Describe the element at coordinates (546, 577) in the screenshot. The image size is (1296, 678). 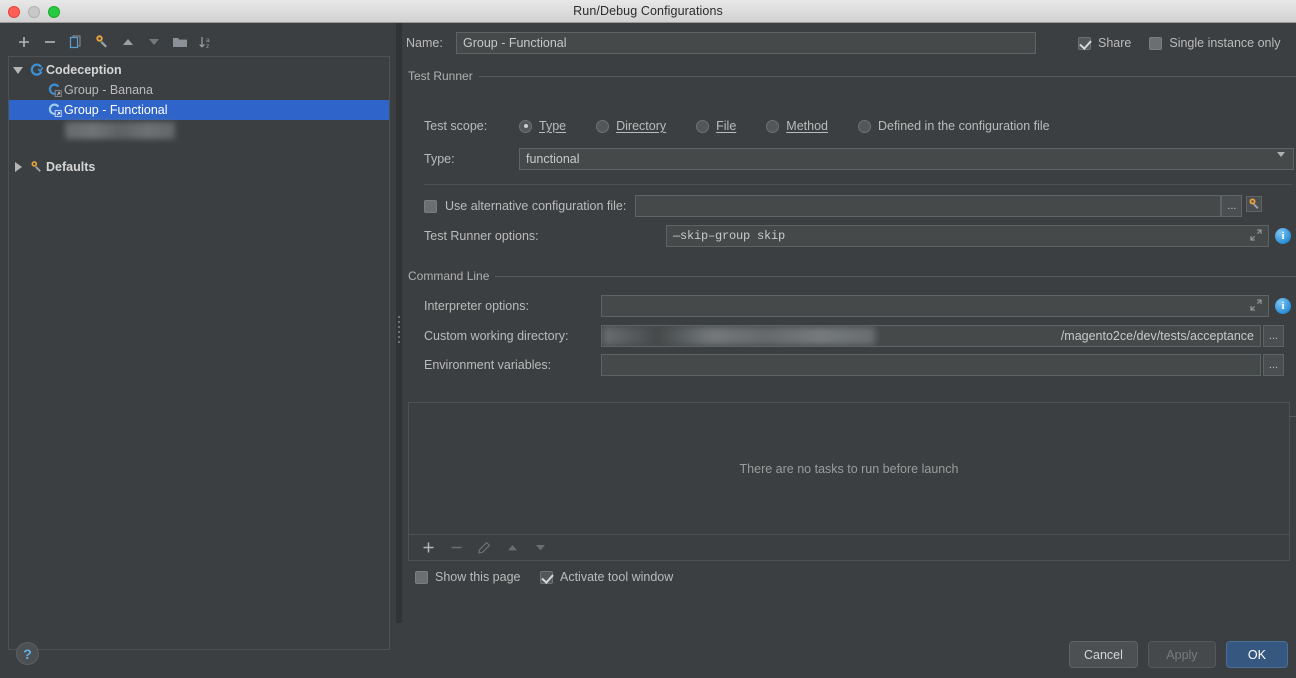
I see `activate-tool-window-checkbox` at that location.